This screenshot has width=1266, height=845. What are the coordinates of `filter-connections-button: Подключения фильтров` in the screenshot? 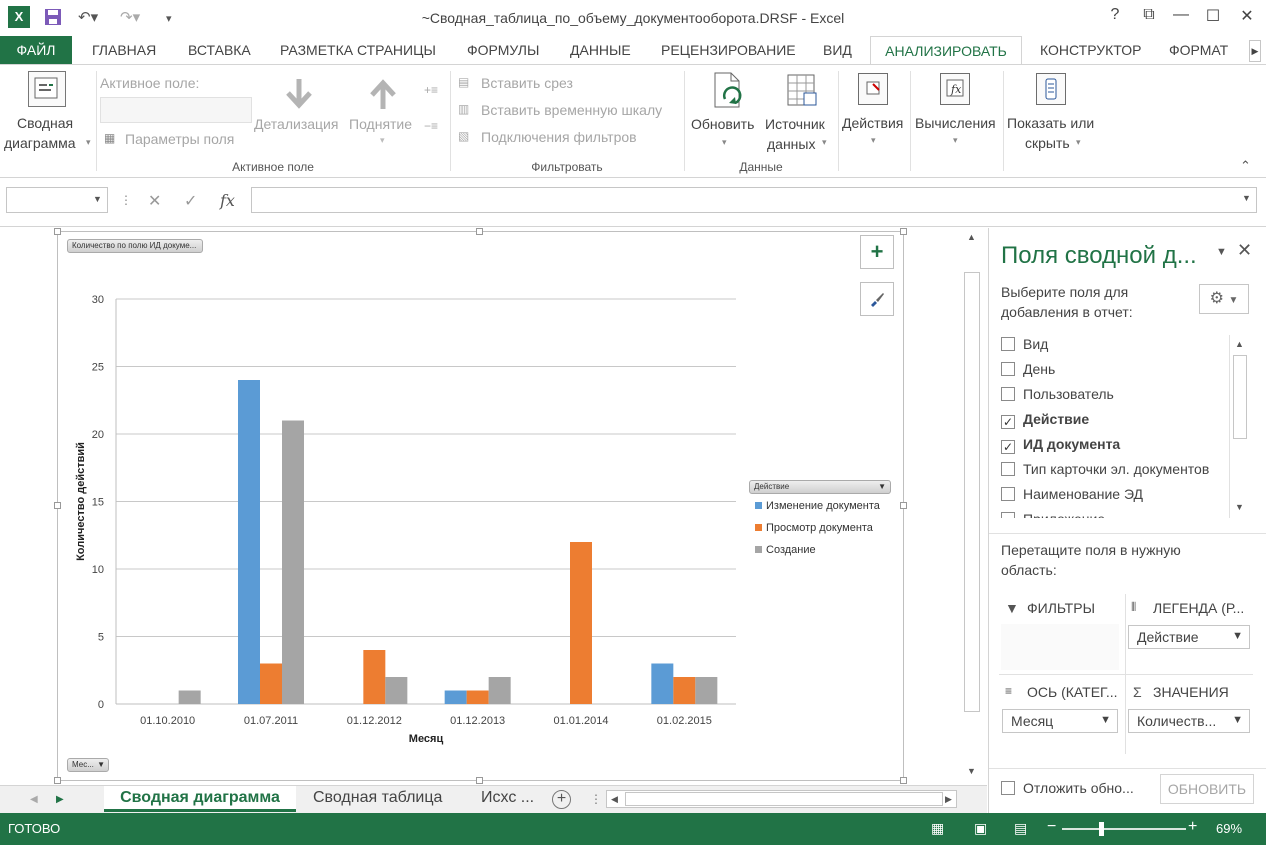 It's located at (559, 137).